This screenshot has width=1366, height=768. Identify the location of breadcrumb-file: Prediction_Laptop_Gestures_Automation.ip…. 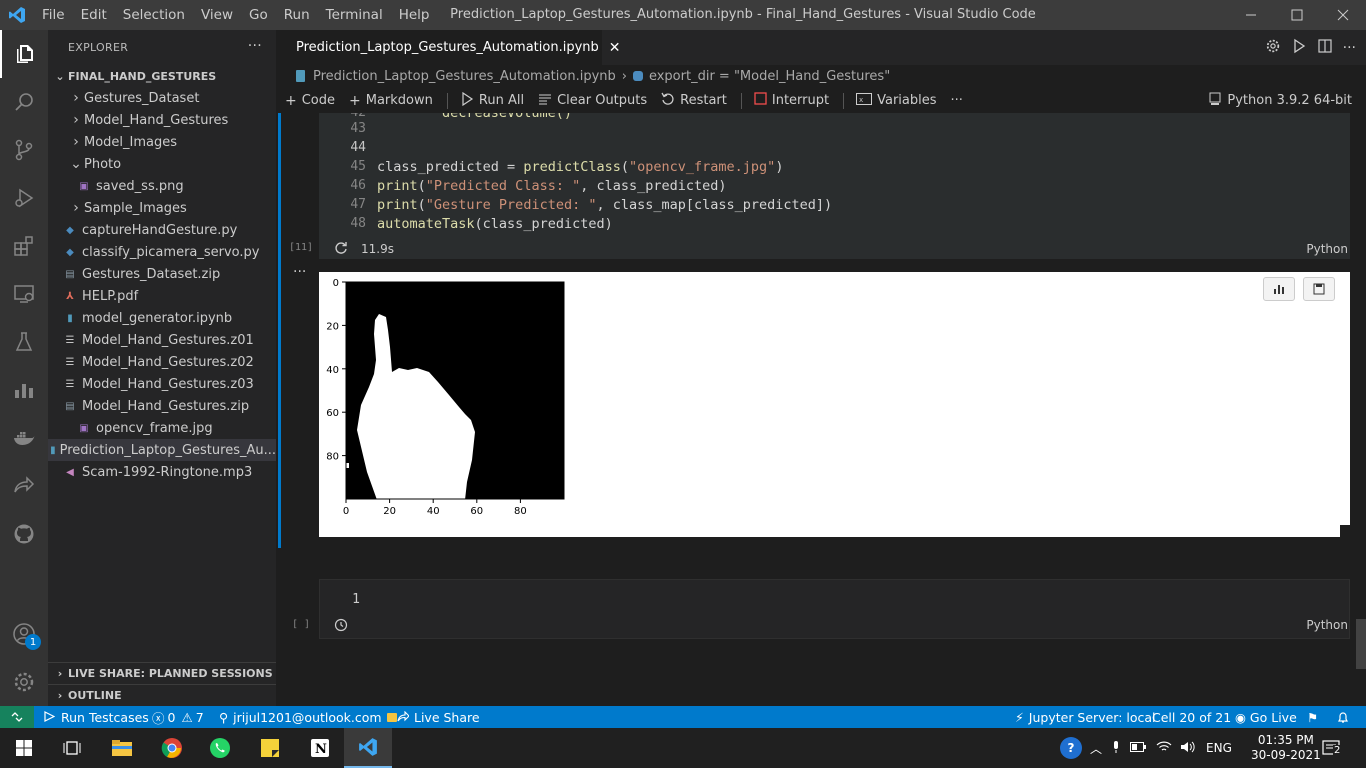
(464, 76).